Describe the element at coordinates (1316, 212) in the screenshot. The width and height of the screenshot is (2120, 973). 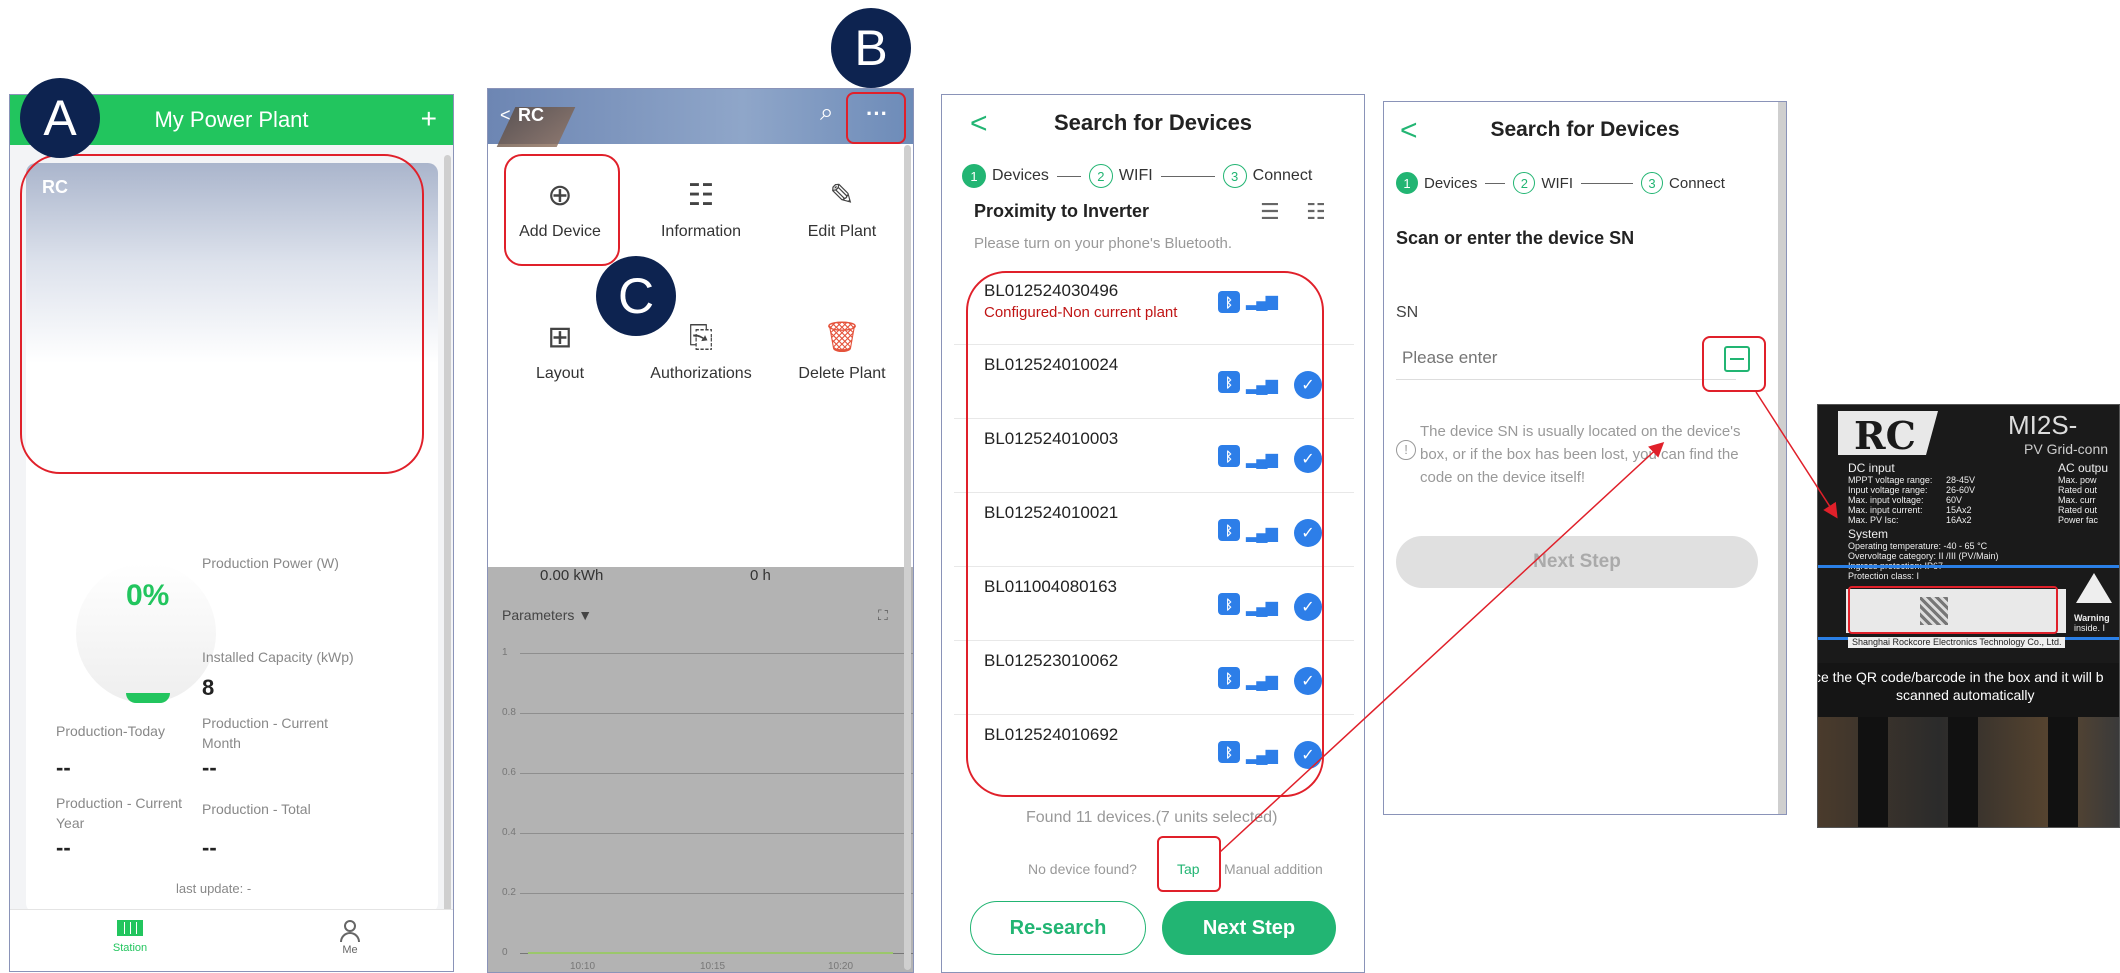
I see `deselect-all-icon: ☷` at that location.